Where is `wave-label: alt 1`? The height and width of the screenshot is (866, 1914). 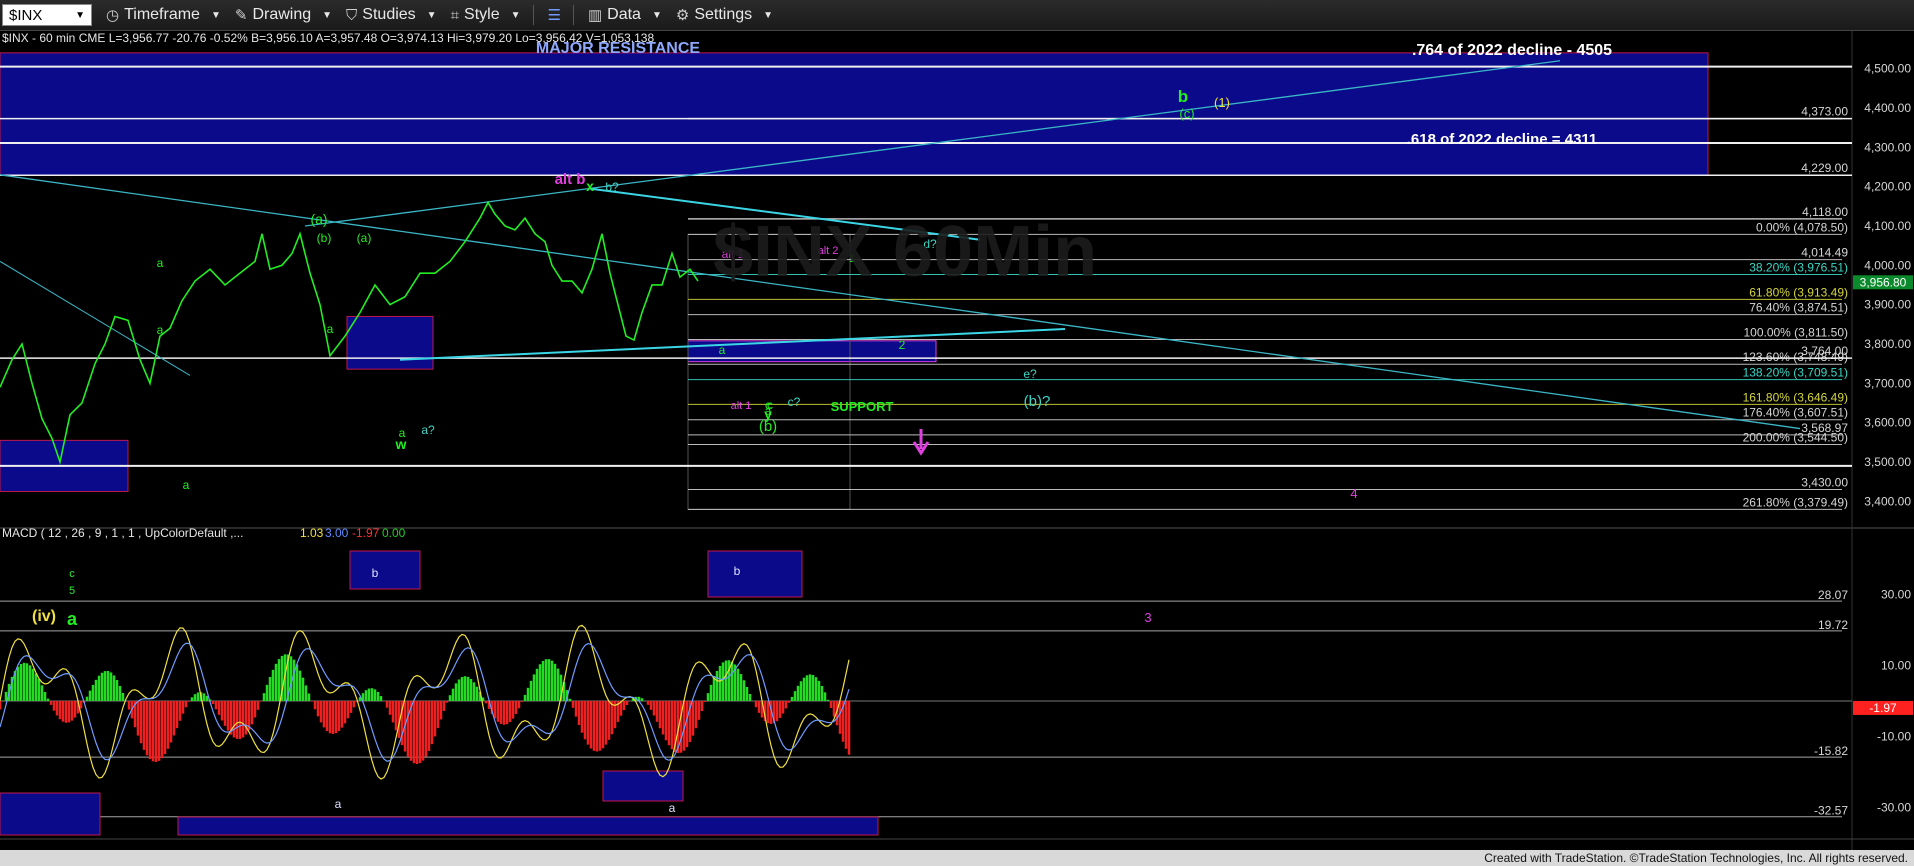 wave-label: alt 1 is located at coordinates (741, 406).